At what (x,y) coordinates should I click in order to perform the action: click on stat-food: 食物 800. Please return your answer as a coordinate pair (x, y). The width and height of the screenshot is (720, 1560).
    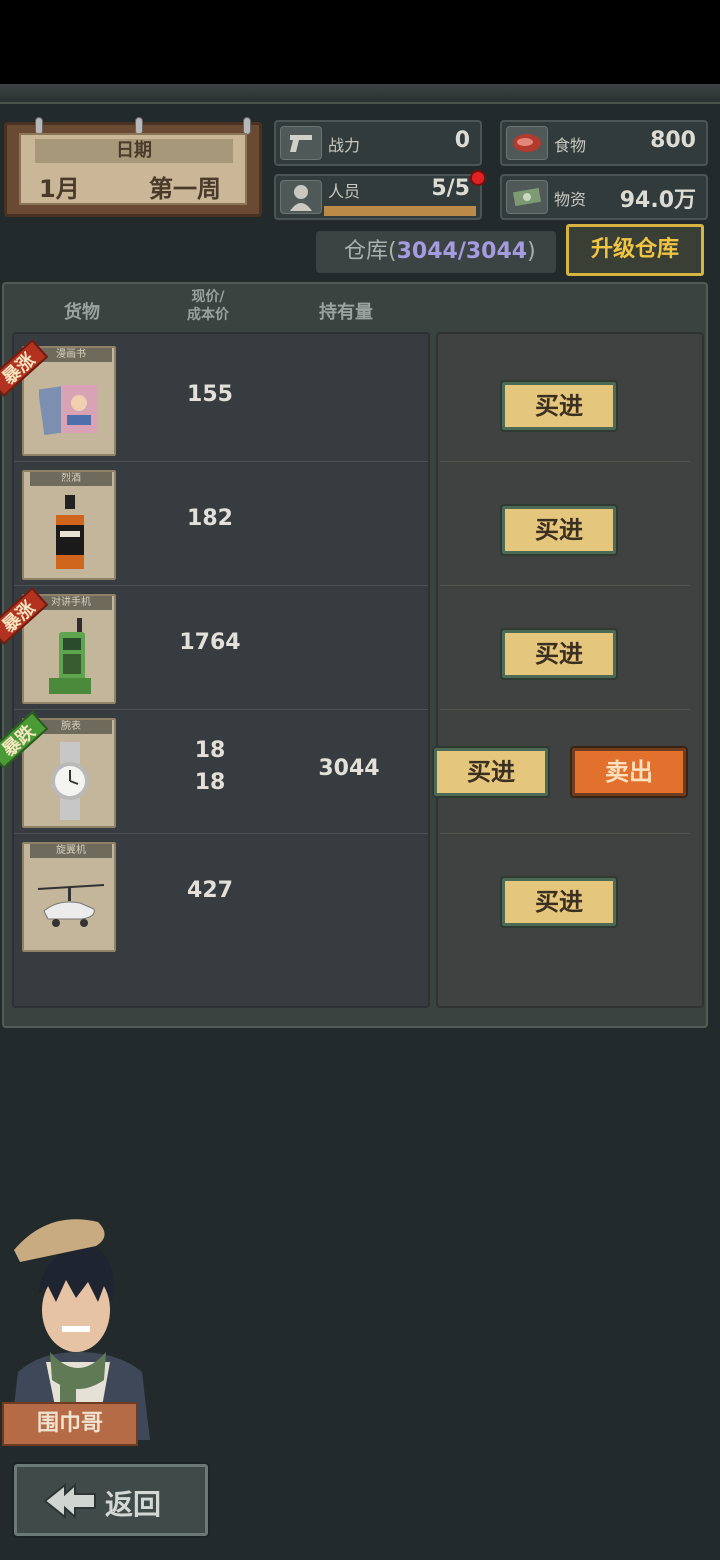
    Looking at the image, I should click on (604, 143).